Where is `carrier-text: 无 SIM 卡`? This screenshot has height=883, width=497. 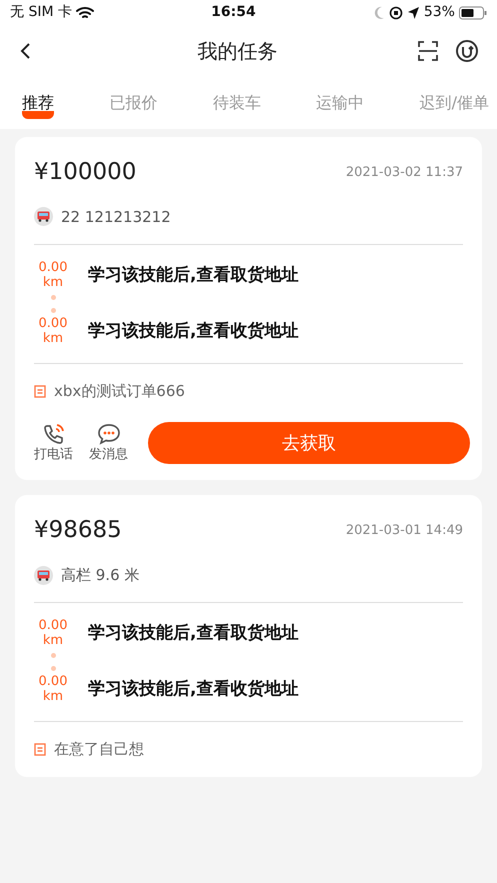
carrier-text: 无 SIM 卡 is located at coordinates (41, 12).